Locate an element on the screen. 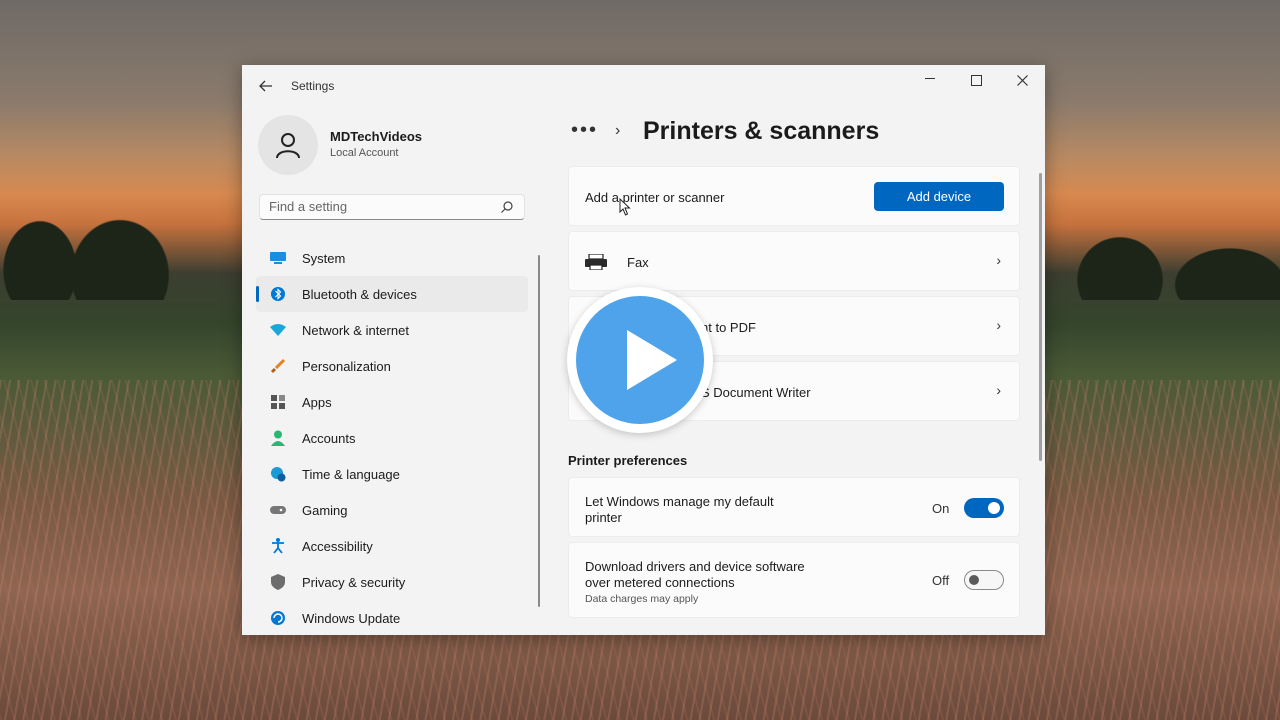 The width and height of the screenshot is (1280, 720). brush-icon is located at coordinates (278, 366).